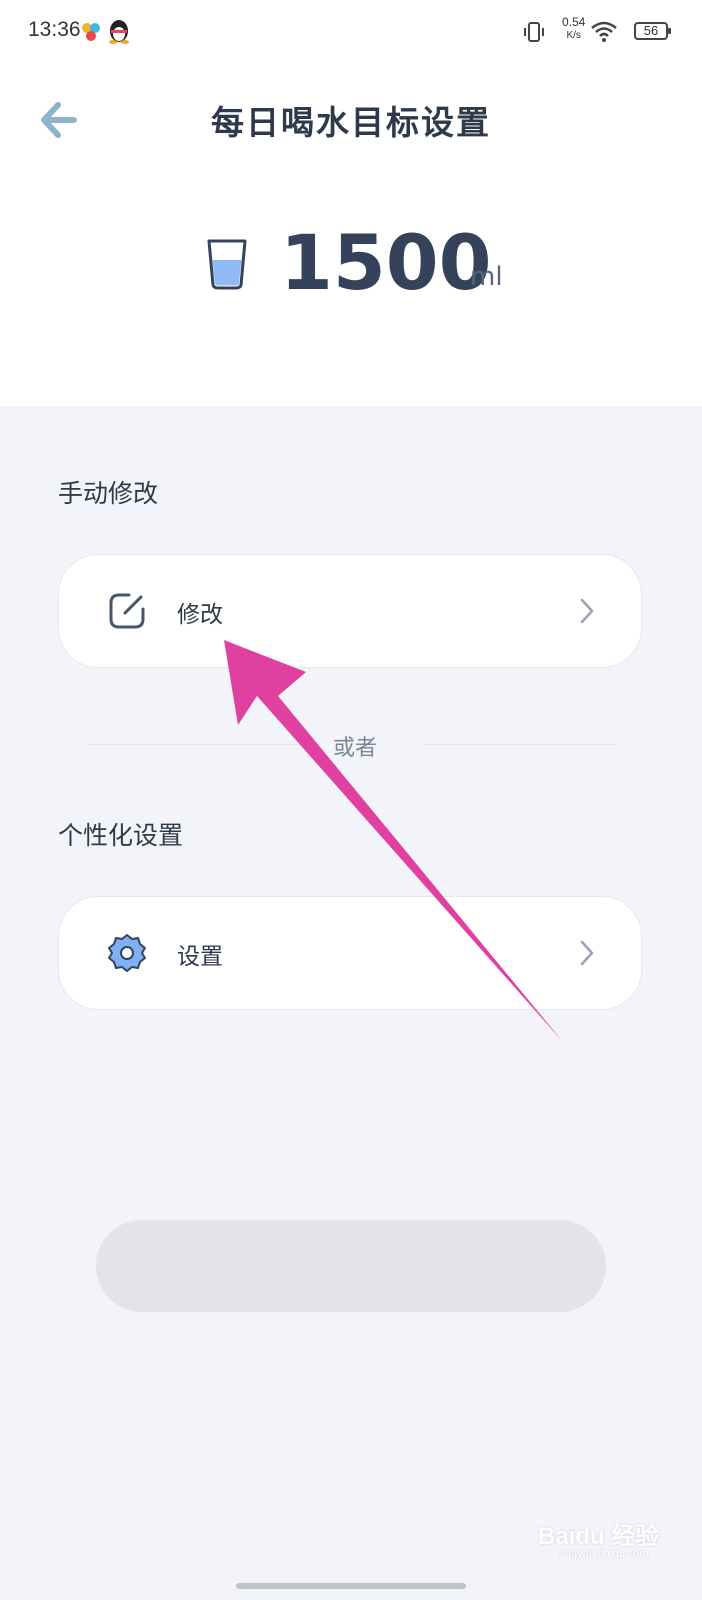  I want to click on goal-unit: ml, so click(486, 277).